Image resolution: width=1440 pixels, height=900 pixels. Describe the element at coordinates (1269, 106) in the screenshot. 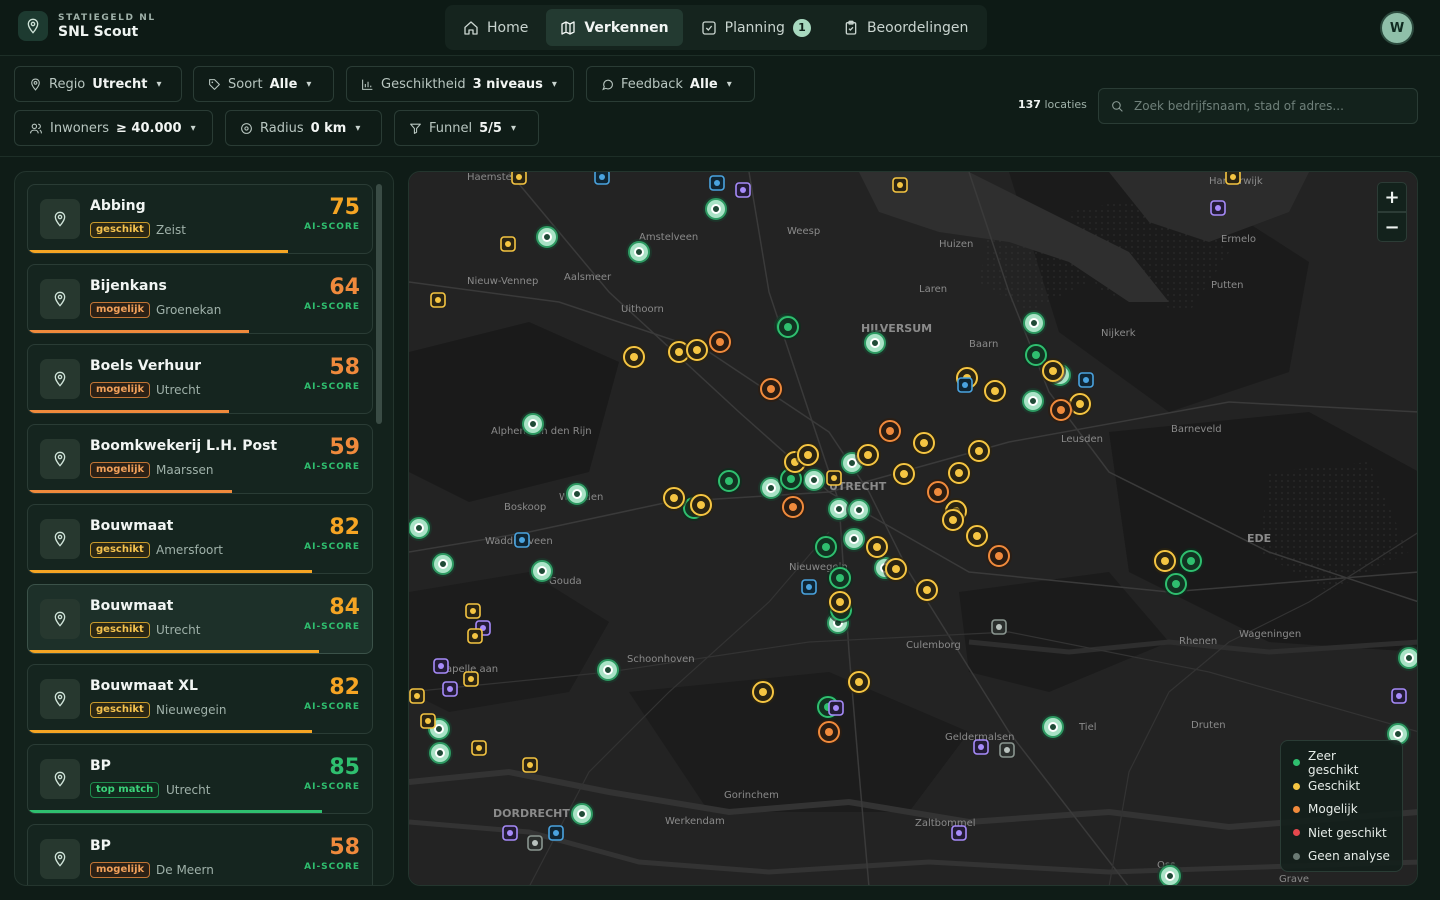

I see `search-input` at that location.